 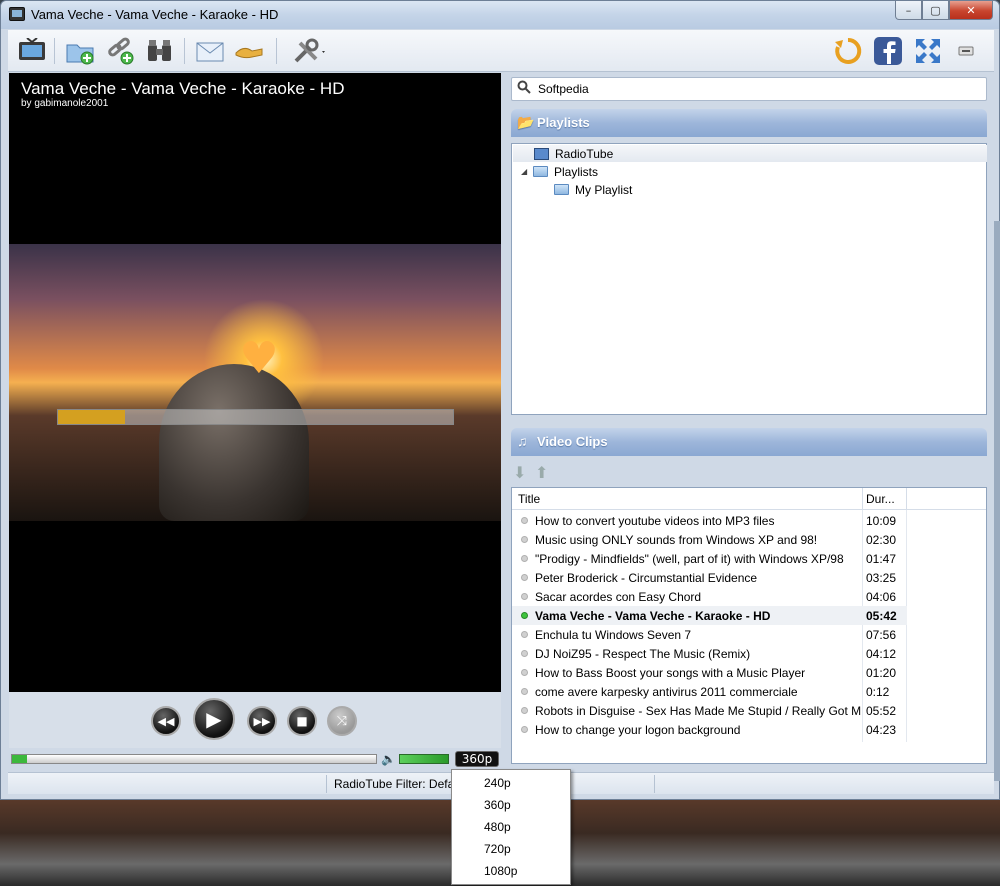 What do you see at coordinates (17, 14) in the screenshot?
I see `app-tv-icon` at bounding box center [17, 14].